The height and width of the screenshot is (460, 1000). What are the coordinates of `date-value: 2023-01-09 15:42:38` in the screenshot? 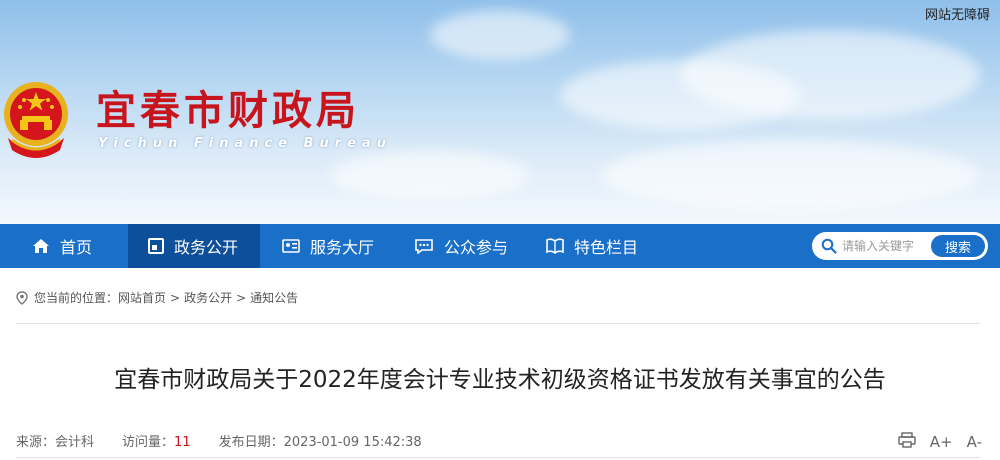 It's located at (352, 442).